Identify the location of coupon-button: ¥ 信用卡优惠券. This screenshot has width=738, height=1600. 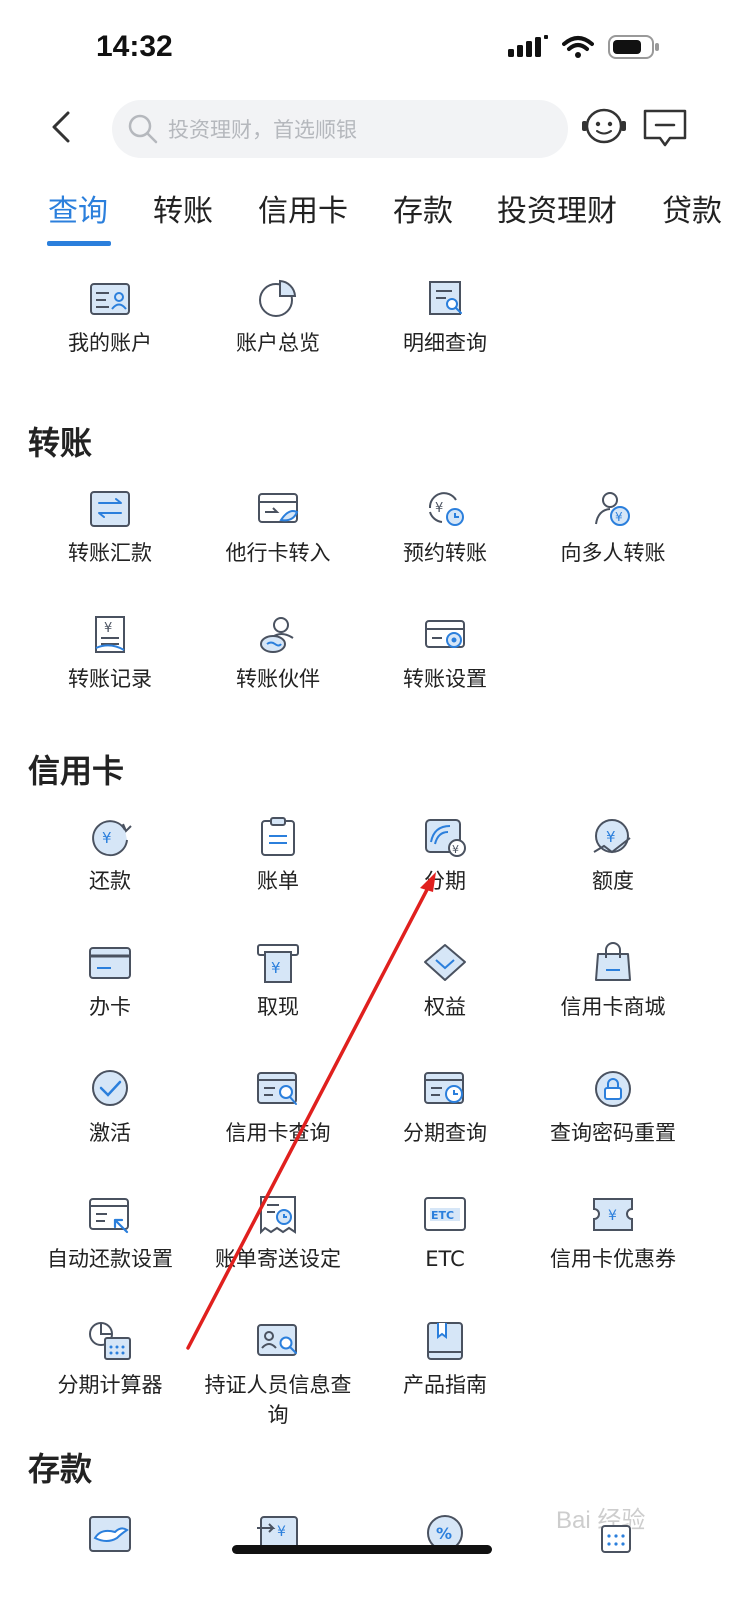
(613, 1234).